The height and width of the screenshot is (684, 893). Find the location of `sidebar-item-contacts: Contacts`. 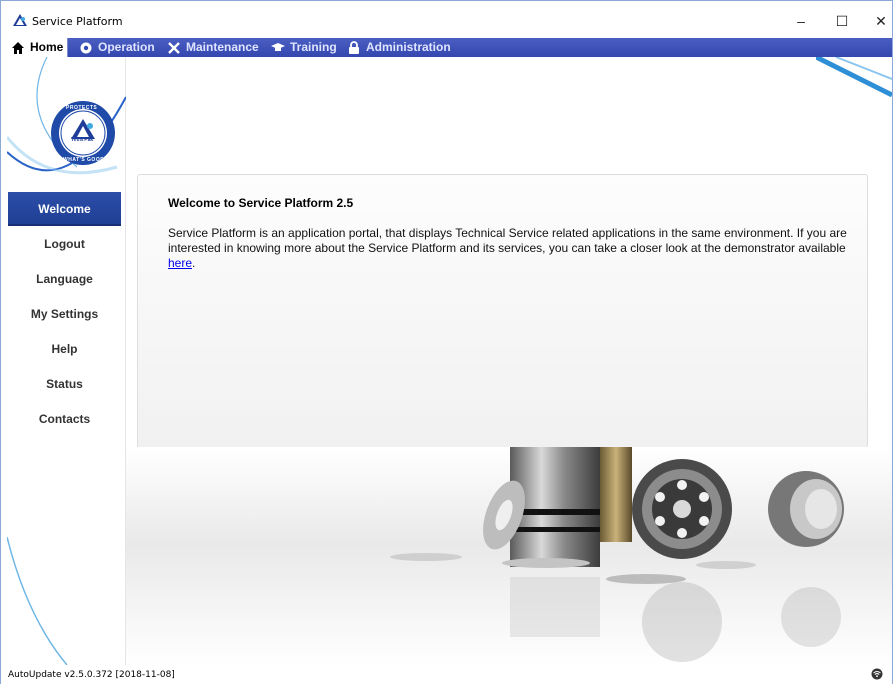

sidebar-item-contacts: Contacts is located at coordinates (64, 419).